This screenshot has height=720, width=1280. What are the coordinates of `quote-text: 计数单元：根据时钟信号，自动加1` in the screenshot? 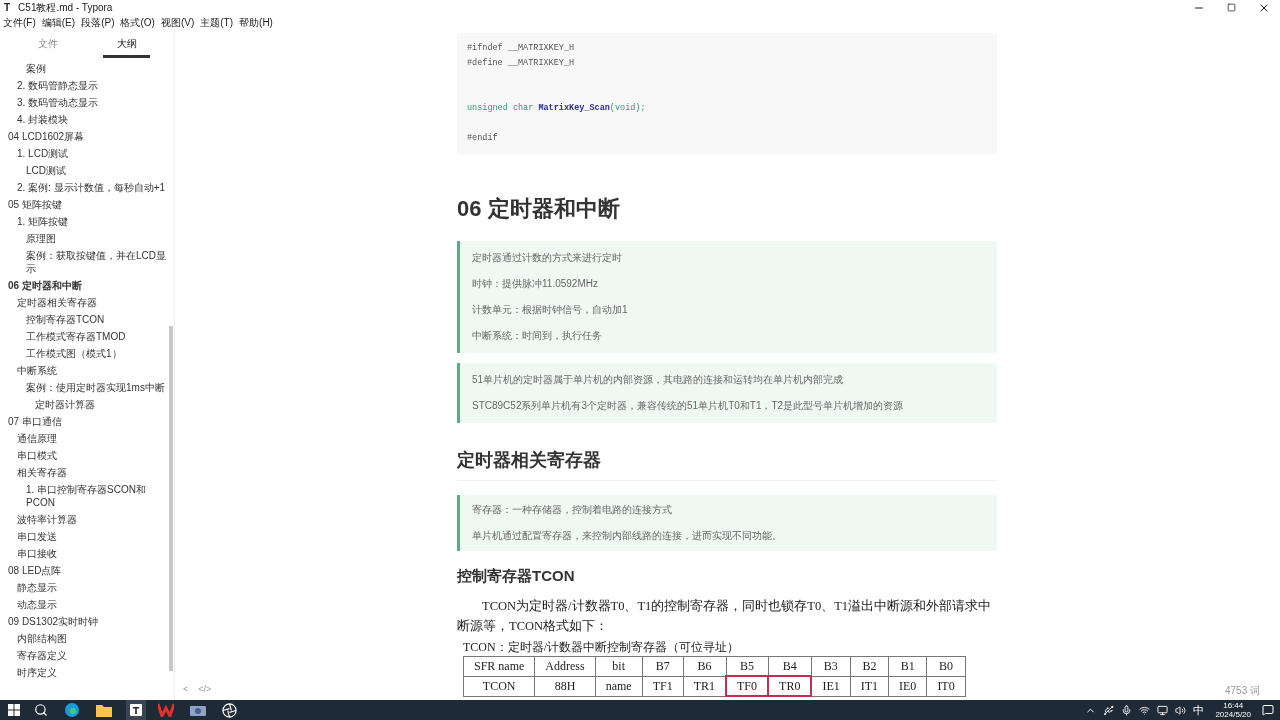 It's located at (550, 310).